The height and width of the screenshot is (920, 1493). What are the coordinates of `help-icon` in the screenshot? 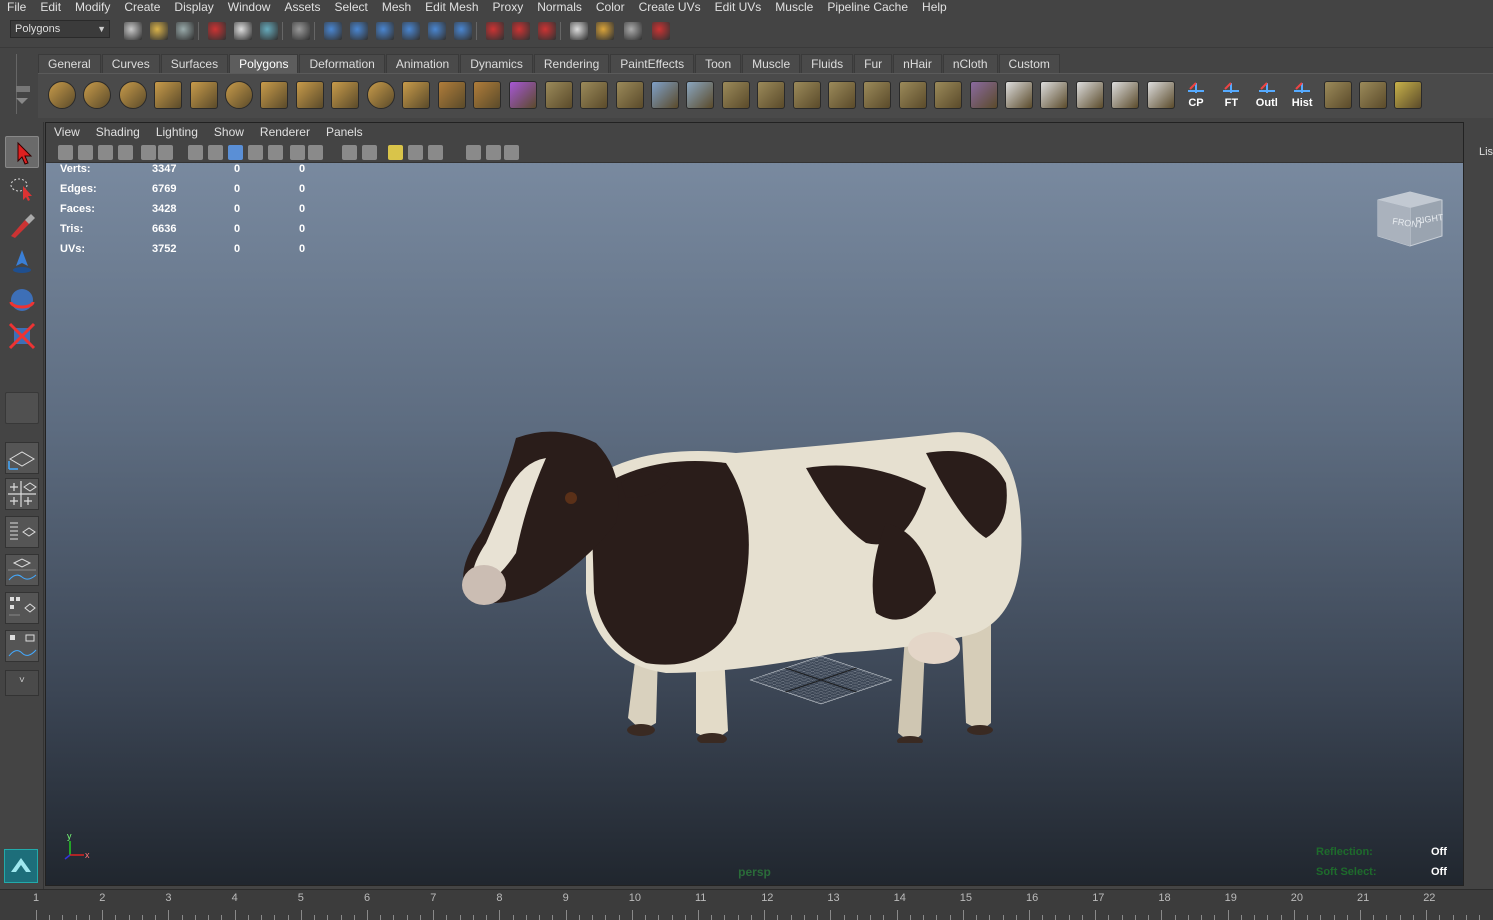 It's located at (579, 31).